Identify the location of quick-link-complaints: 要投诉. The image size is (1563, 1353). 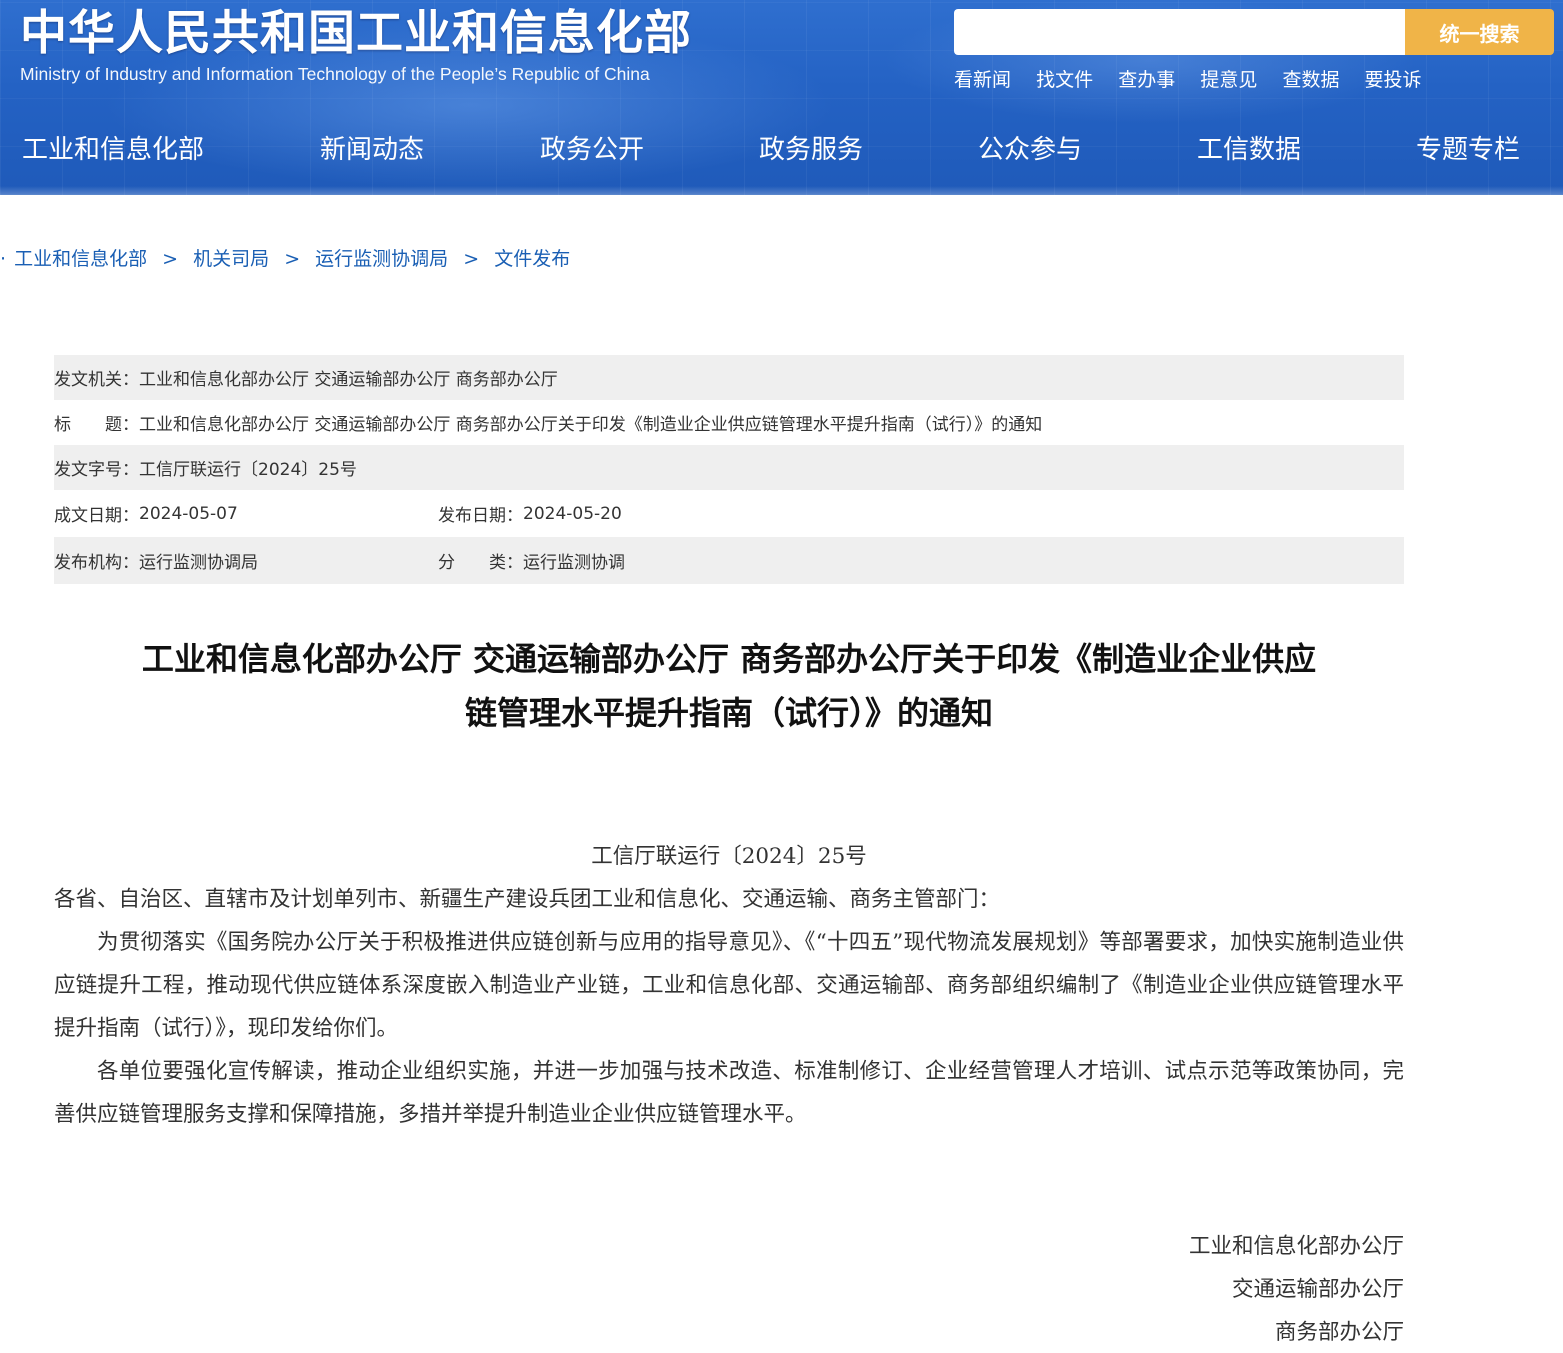
(1393, 80).